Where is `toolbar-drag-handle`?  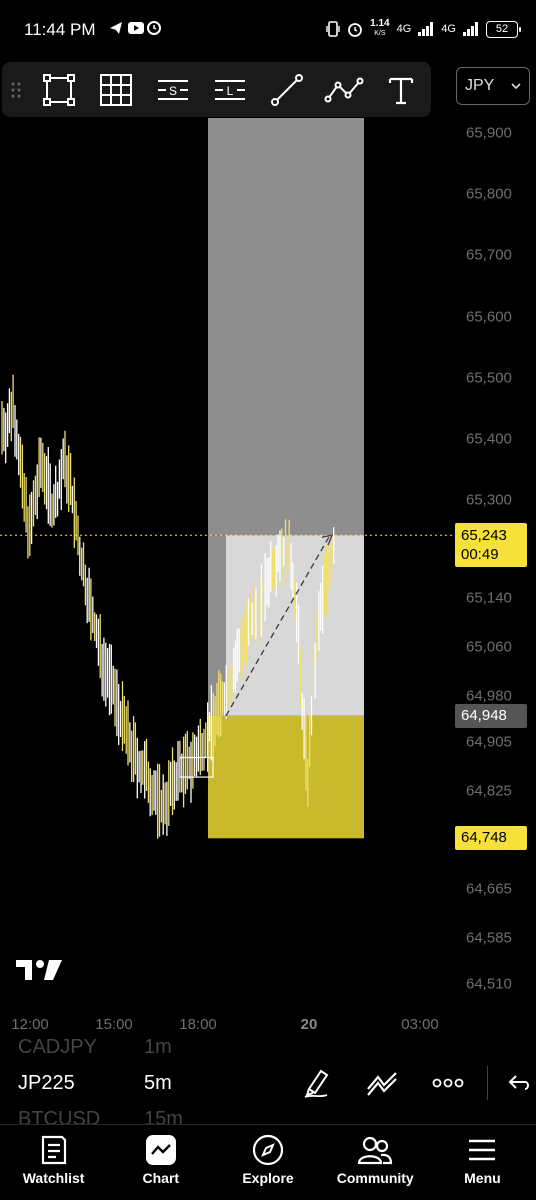 toolbar-drag-handle is located at coordinates (16, 90).